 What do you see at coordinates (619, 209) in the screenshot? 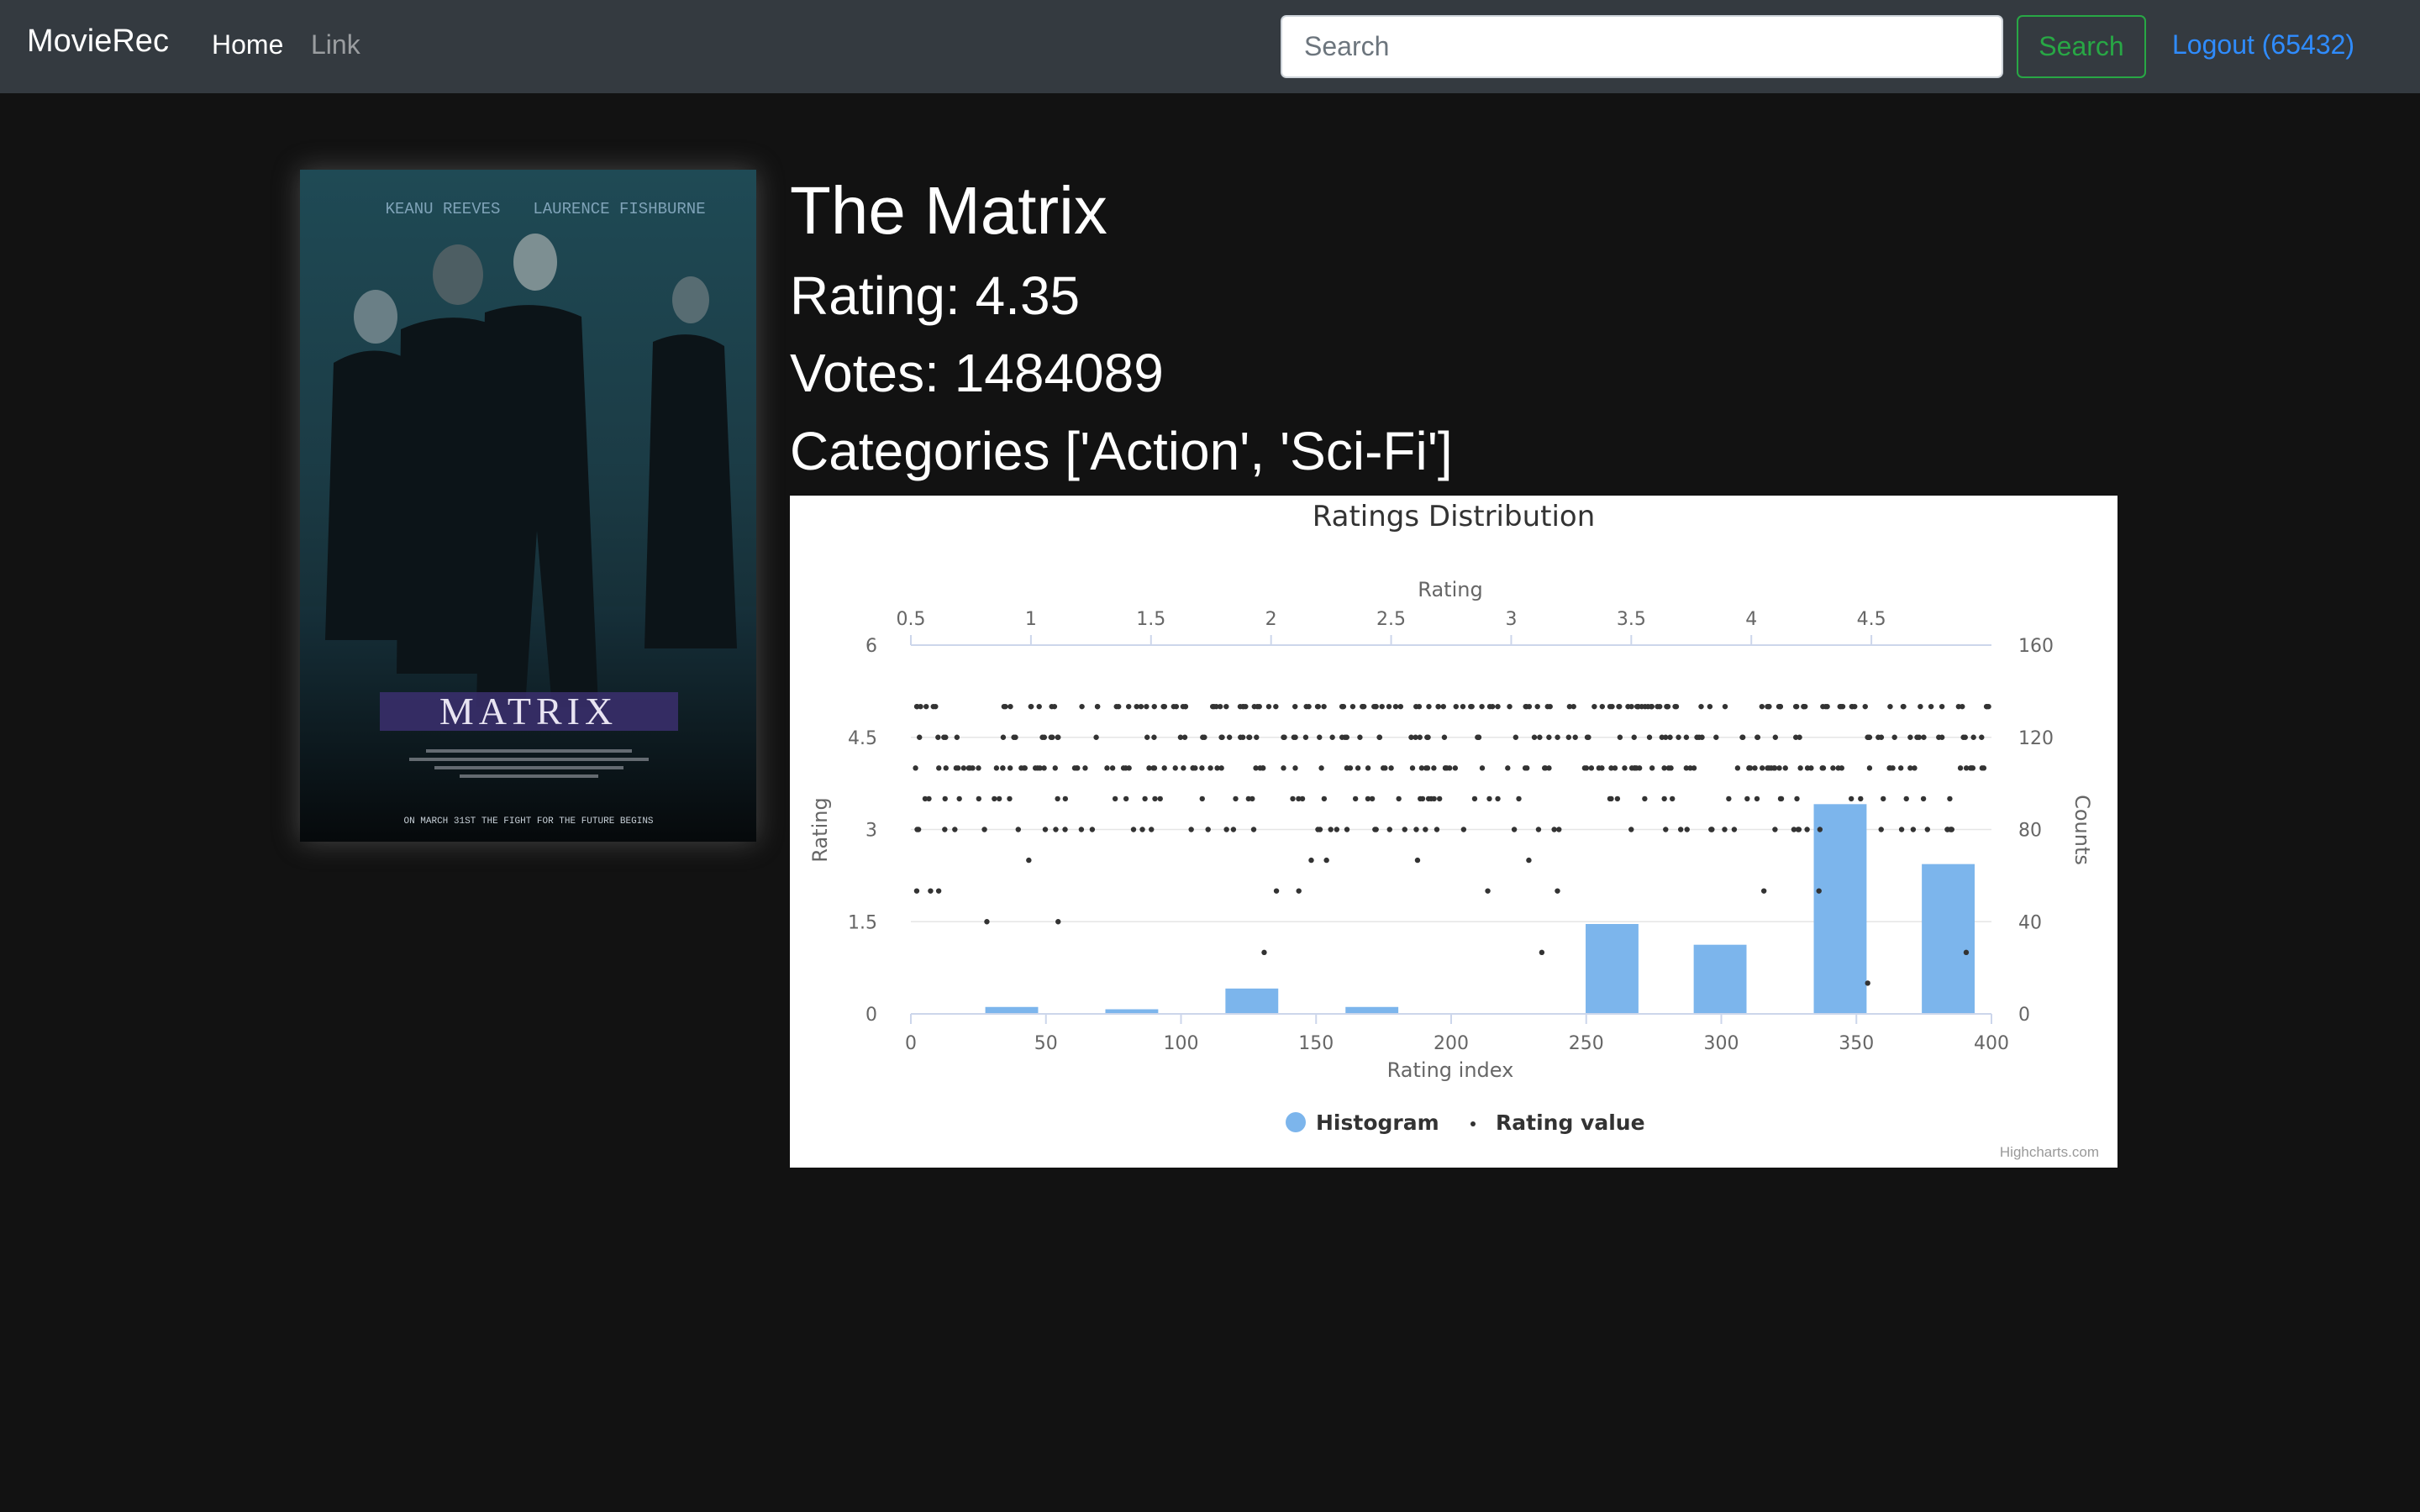
I see `poster-top-credit-2: LAURENCE FISHBURNE` at bounding box center [619, 209].